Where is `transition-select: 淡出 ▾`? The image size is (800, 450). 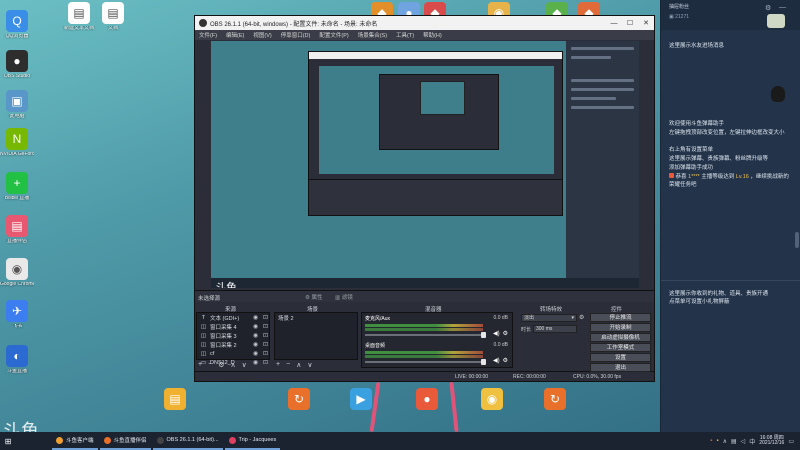
transition-select: 淡出 ▾ is located at coordinates (549, 318).